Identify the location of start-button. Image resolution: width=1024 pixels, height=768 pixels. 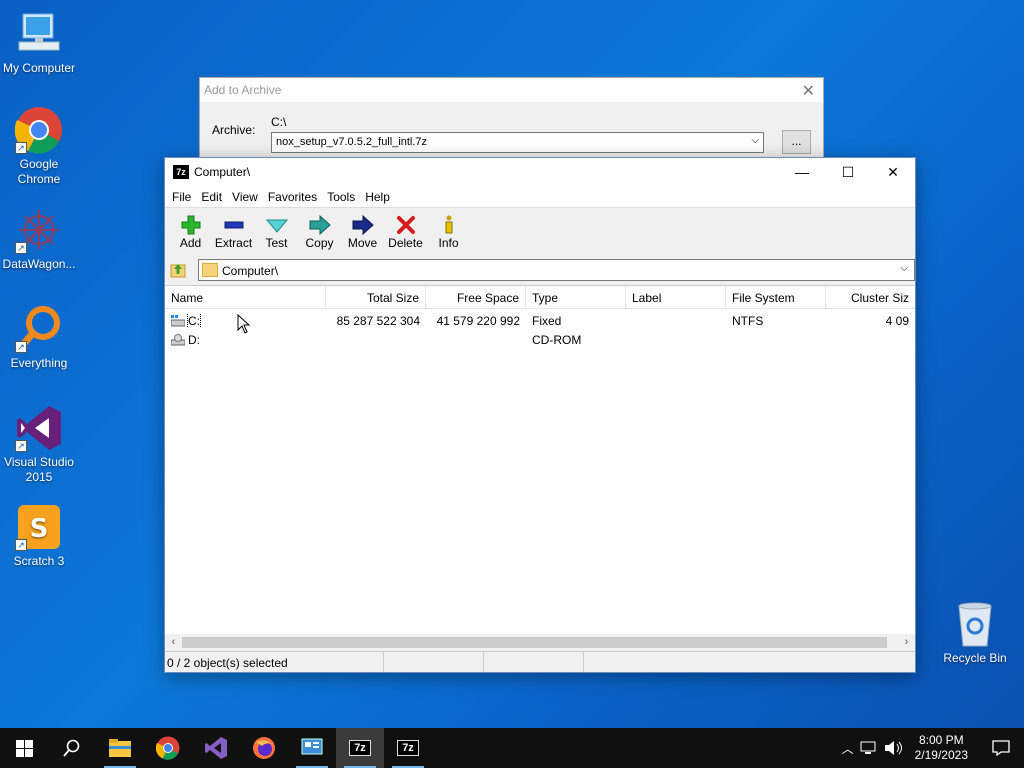
(24, 748).